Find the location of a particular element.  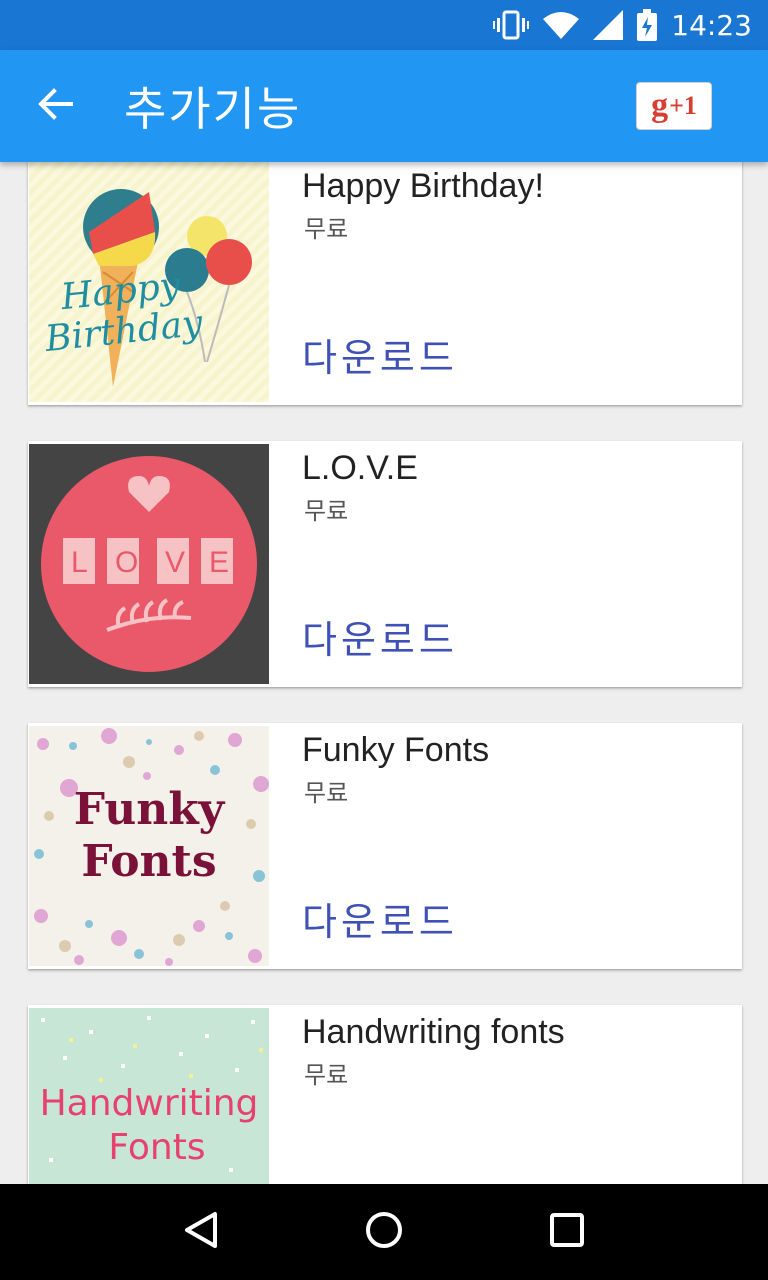

battery-charging-icon is located at coordinates (647, 25).